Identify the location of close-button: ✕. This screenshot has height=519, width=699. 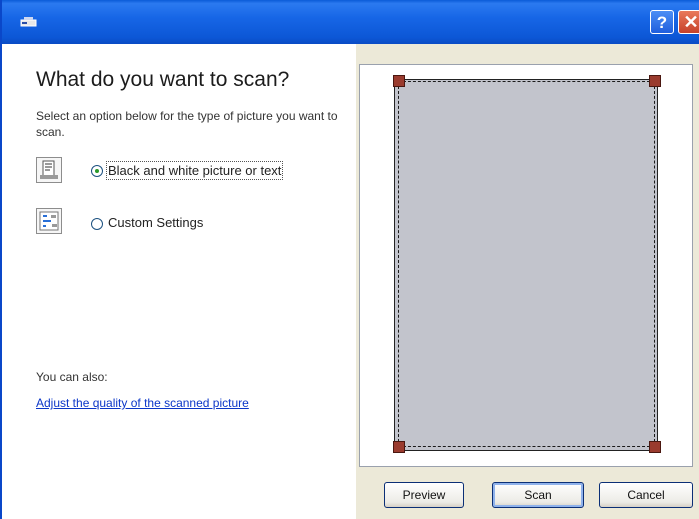
(688, 22).